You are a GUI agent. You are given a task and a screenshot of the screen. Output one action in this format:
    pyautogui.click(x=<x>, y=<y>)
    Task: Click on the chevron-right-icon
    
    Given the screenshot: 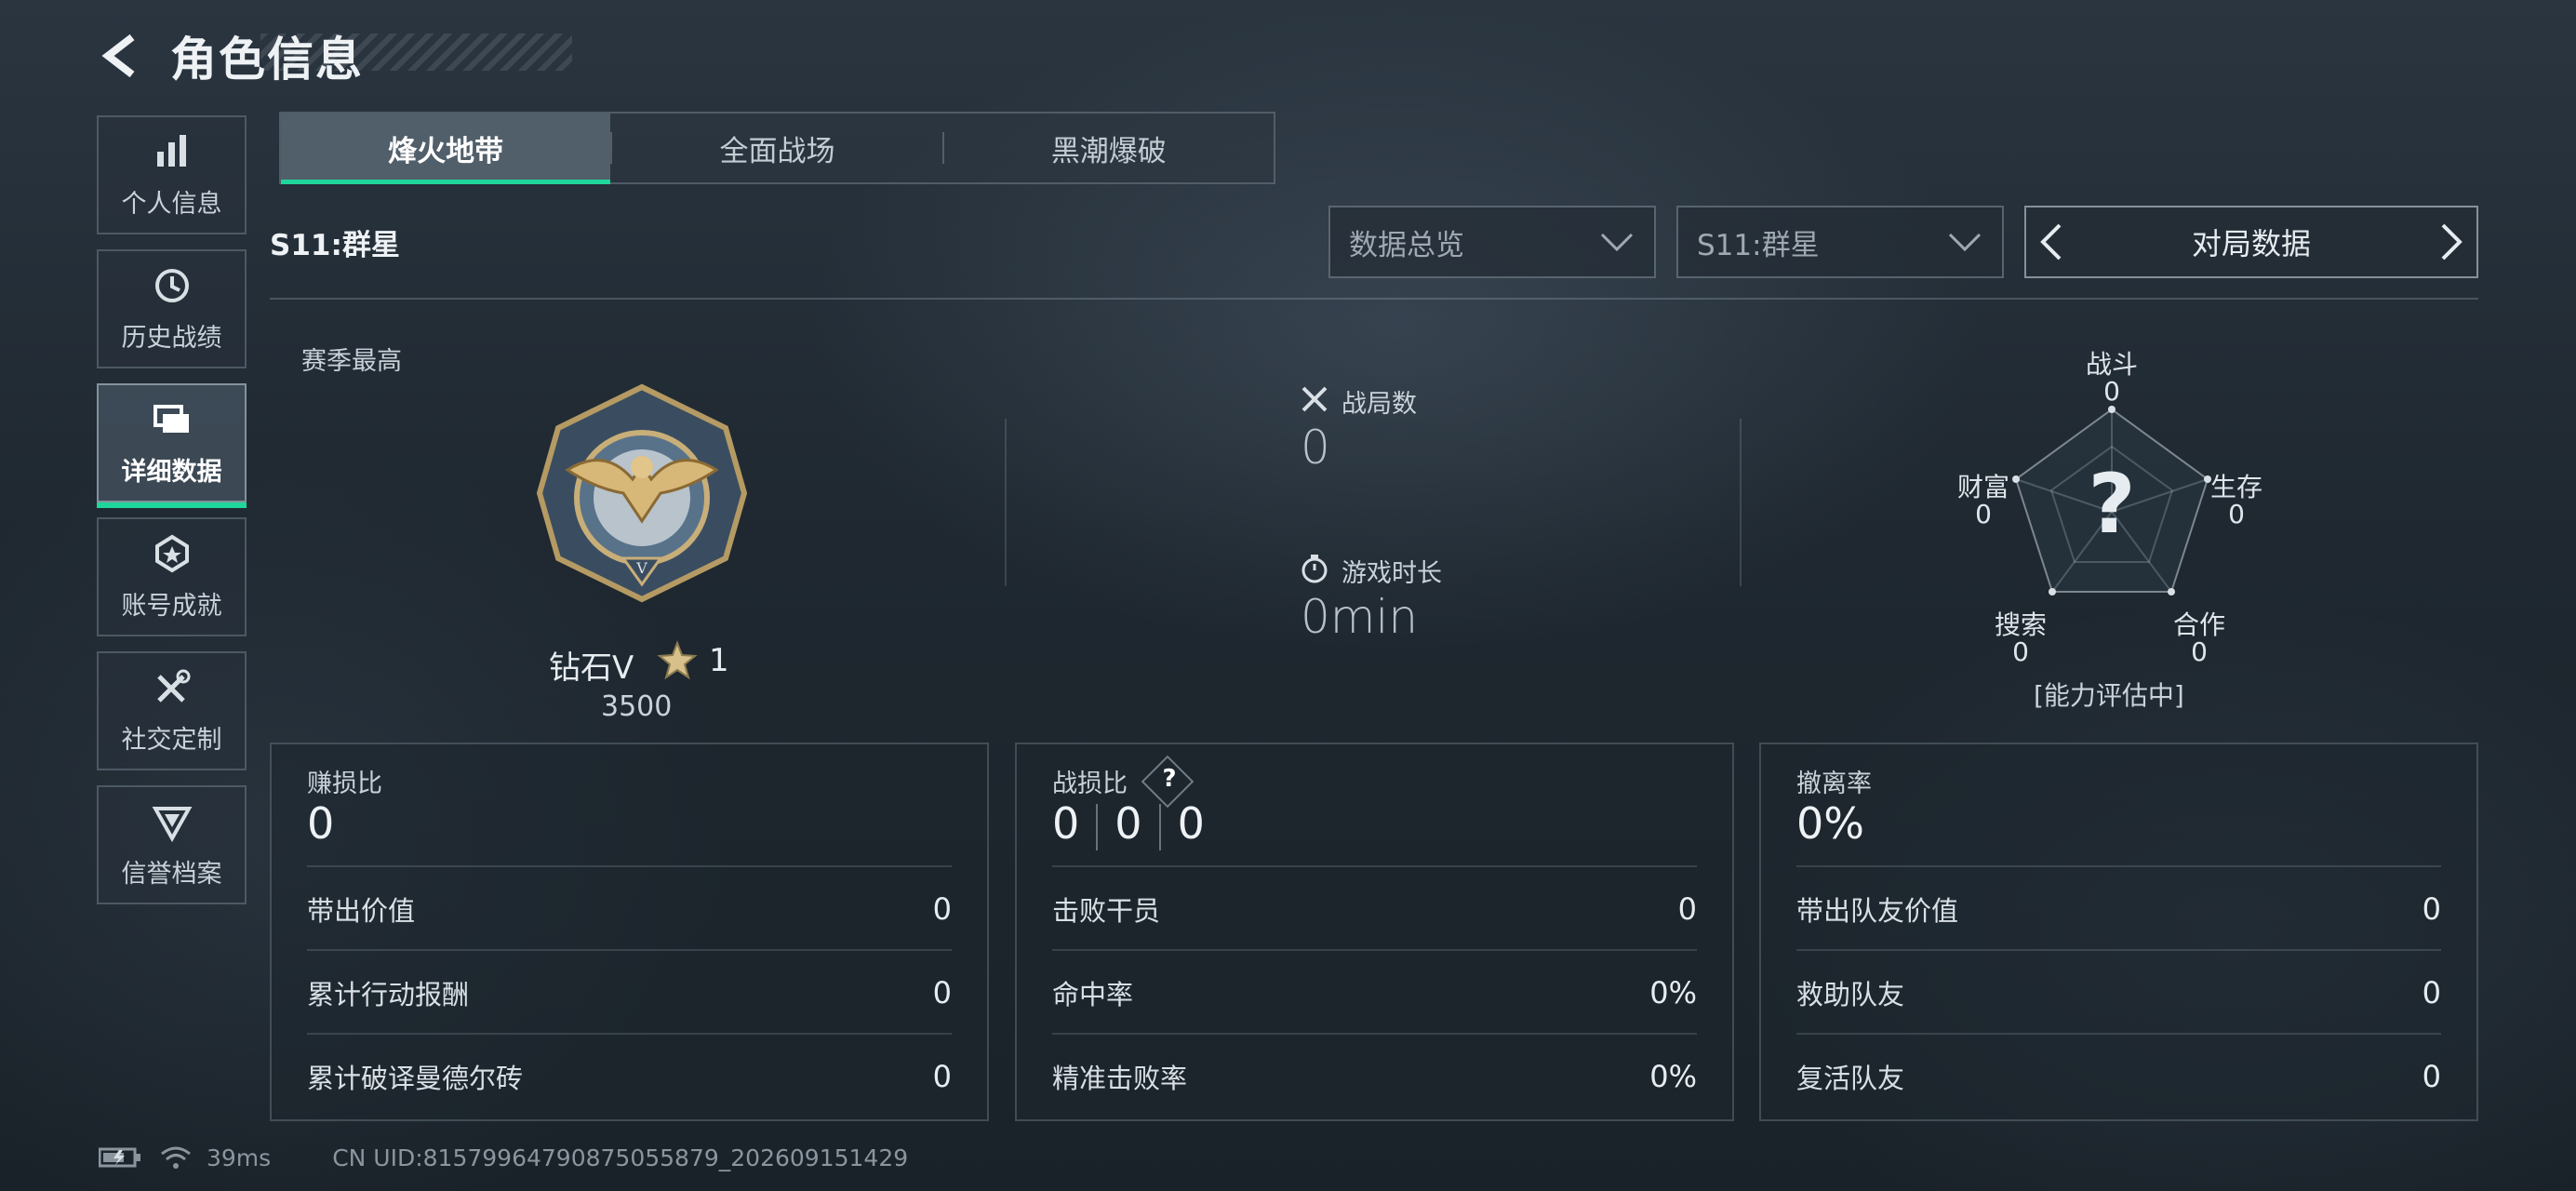 What is the action you would take?
    pyautogui.click(x=2451, y=241)
    